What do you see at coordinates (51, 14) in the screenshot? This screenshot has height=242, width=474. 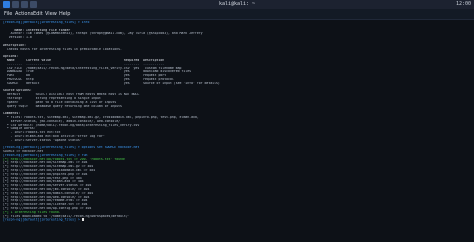 I see `menu-view: View` at bounding box center [51, 14].